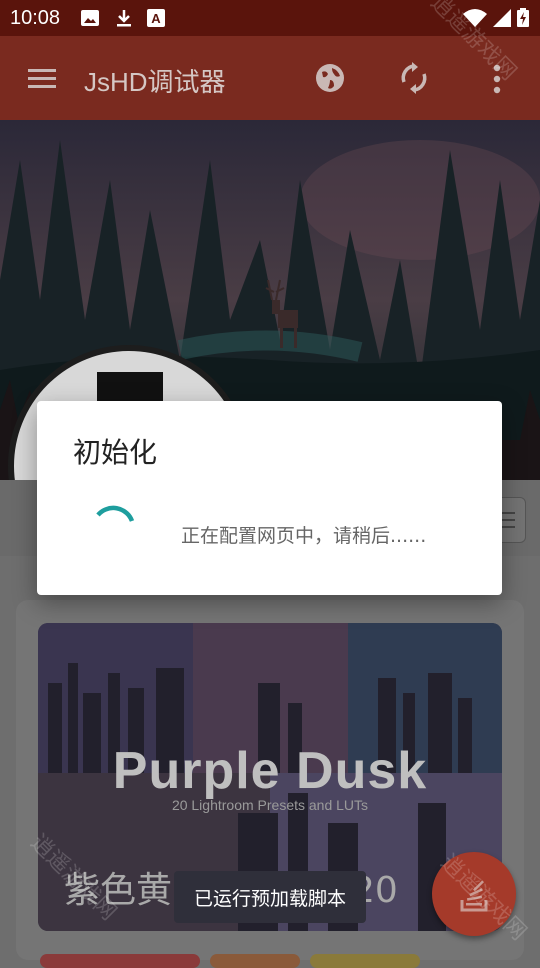 This screenshot has height=968, width=540. I want to click on app-title: JsHD调试器, so click(155, 82).